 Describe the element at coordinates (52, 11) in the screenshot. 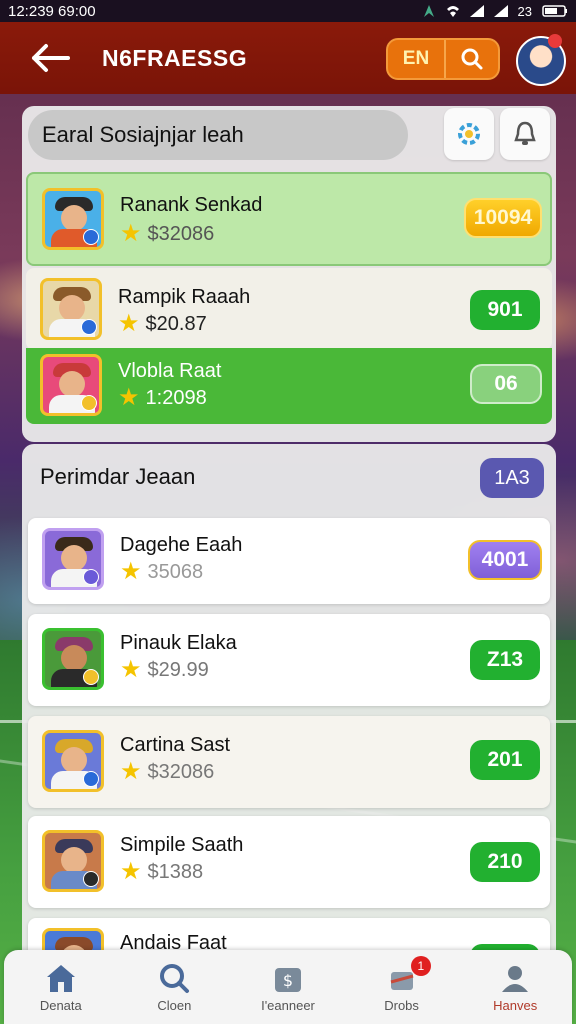

I see `status-time: 12:239 69:00` at that location.